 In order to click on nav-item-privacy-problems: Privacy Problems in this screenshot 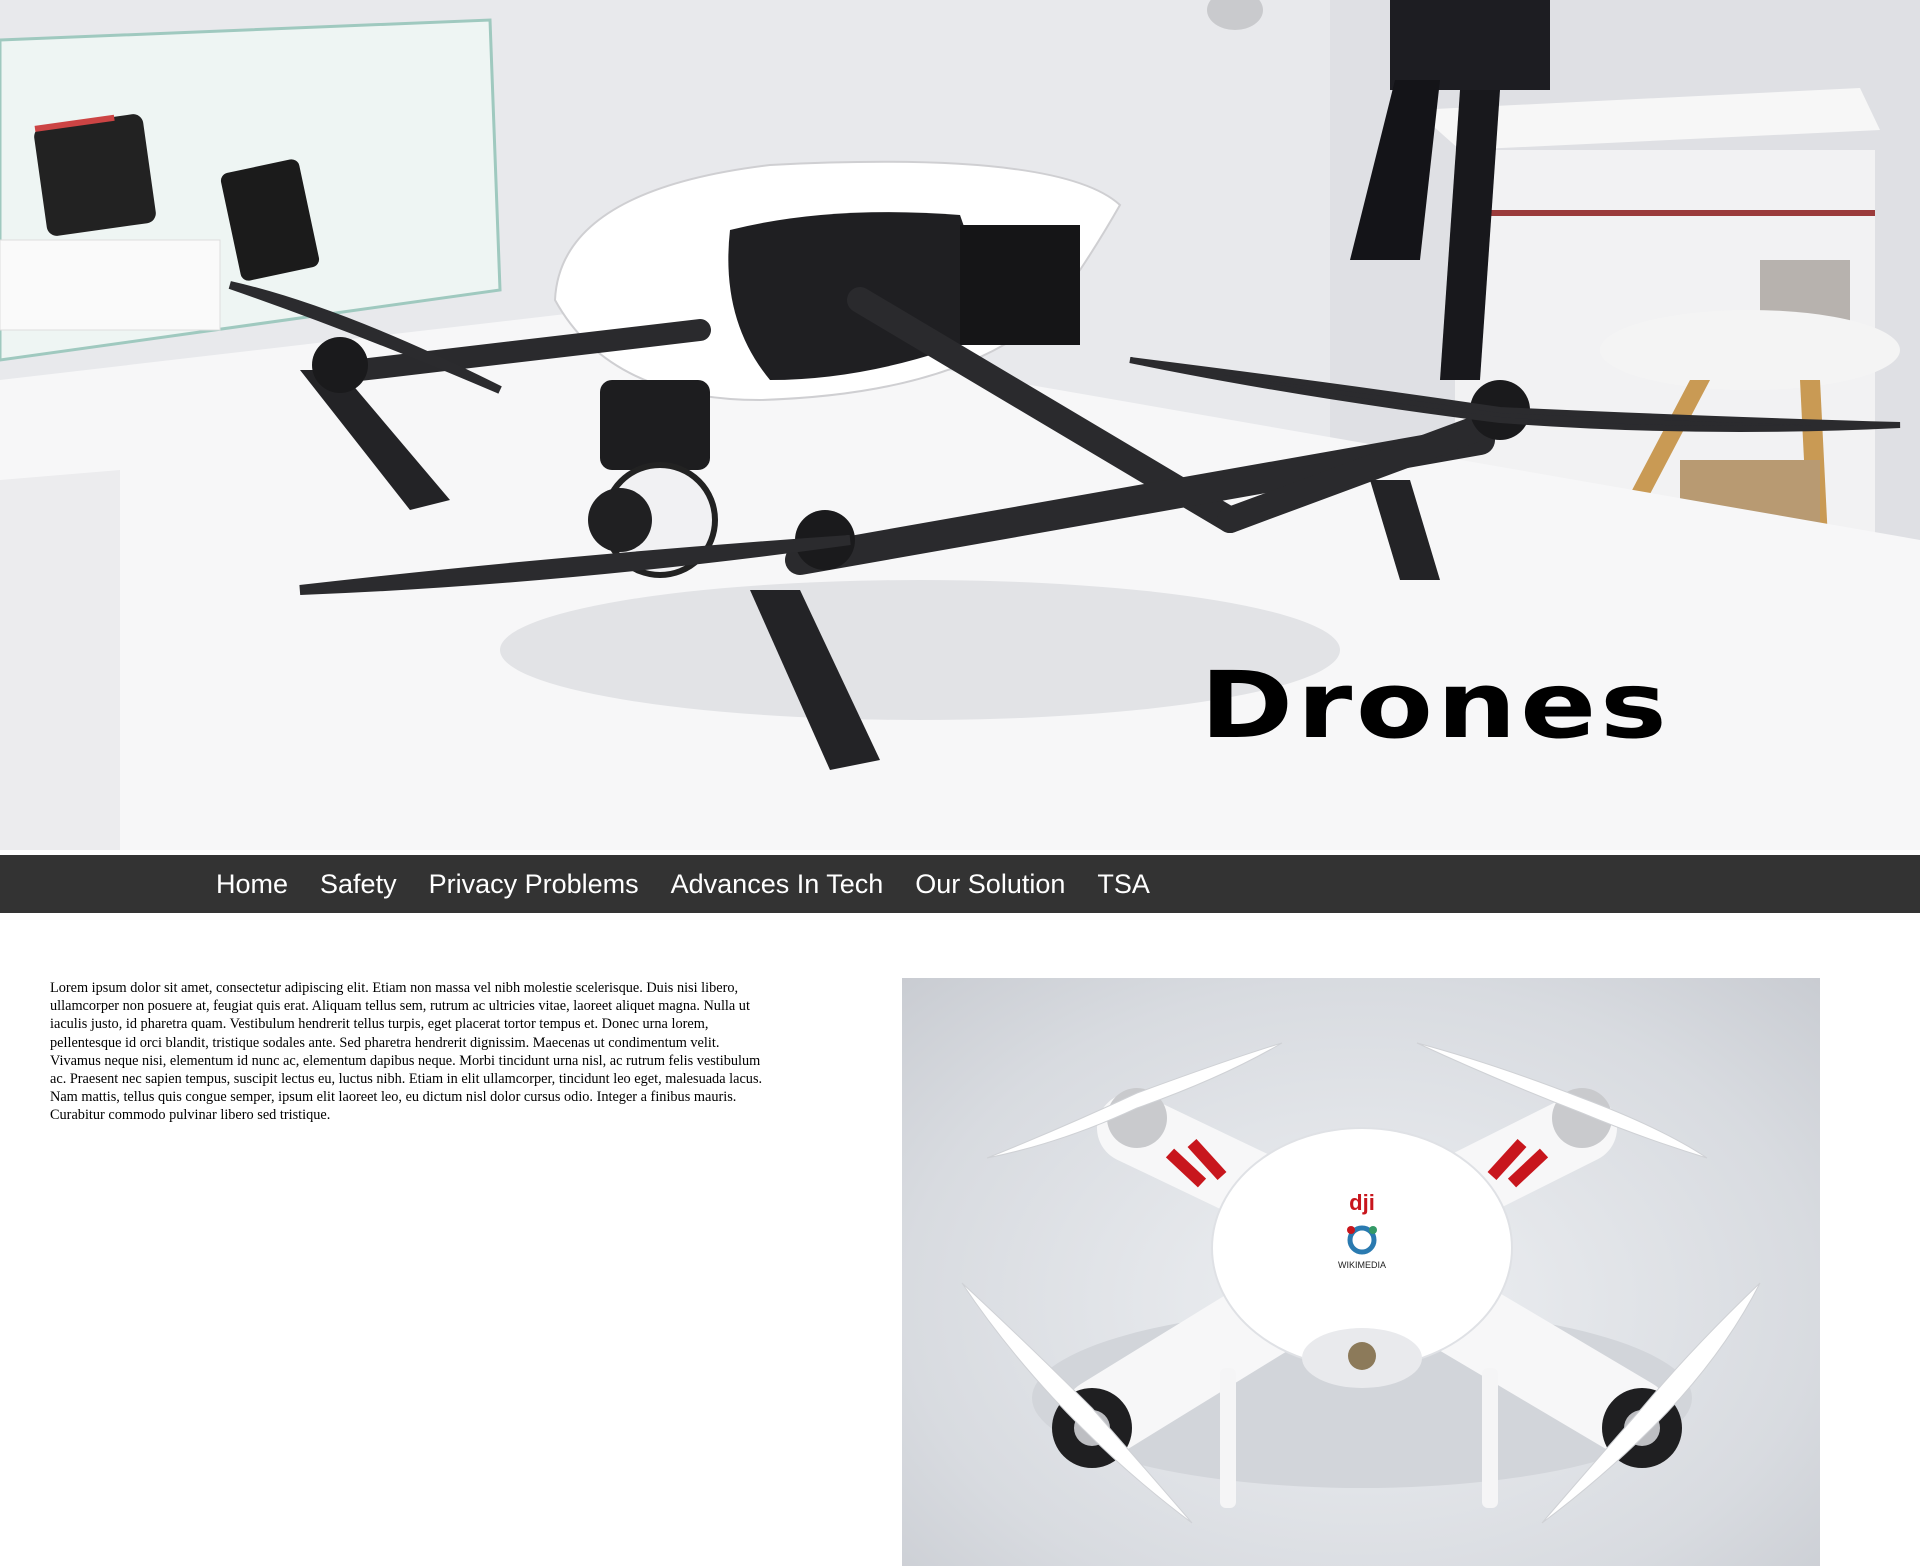, I will do `click(534, 884)`.